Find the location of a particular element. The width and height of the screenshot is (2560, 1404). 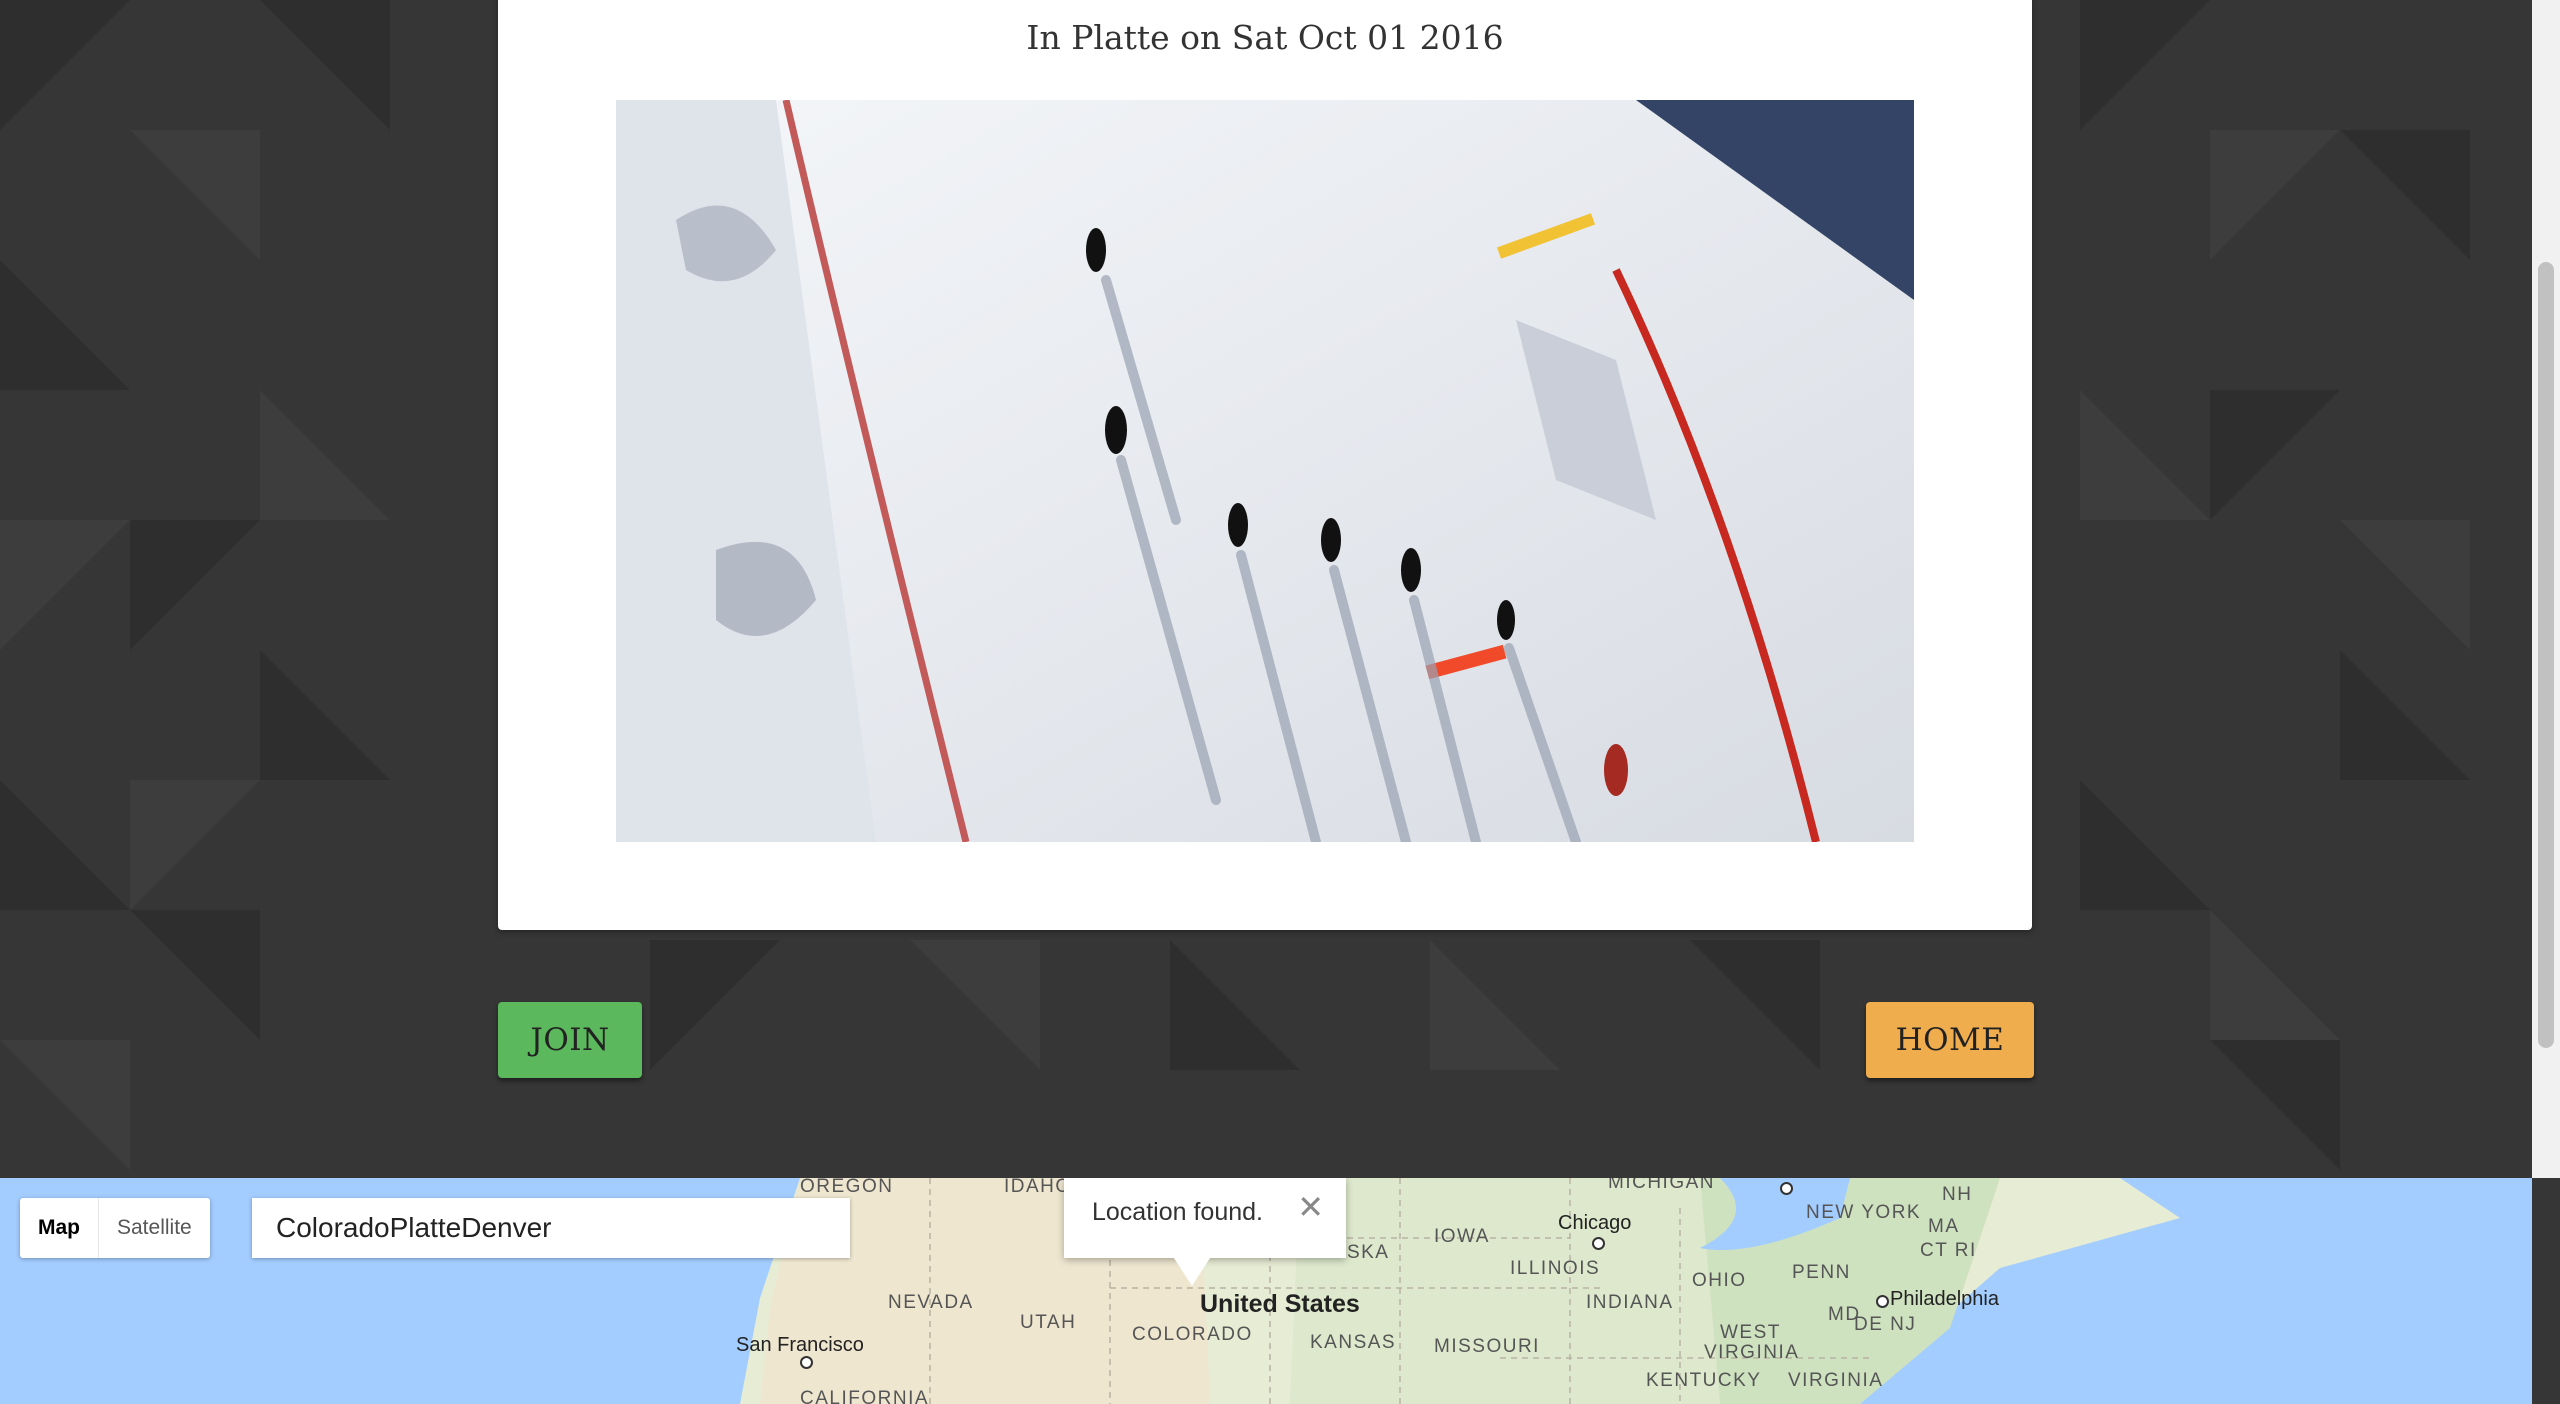

infowindow-message: Location found. is located at coordinates (1177, 1212).